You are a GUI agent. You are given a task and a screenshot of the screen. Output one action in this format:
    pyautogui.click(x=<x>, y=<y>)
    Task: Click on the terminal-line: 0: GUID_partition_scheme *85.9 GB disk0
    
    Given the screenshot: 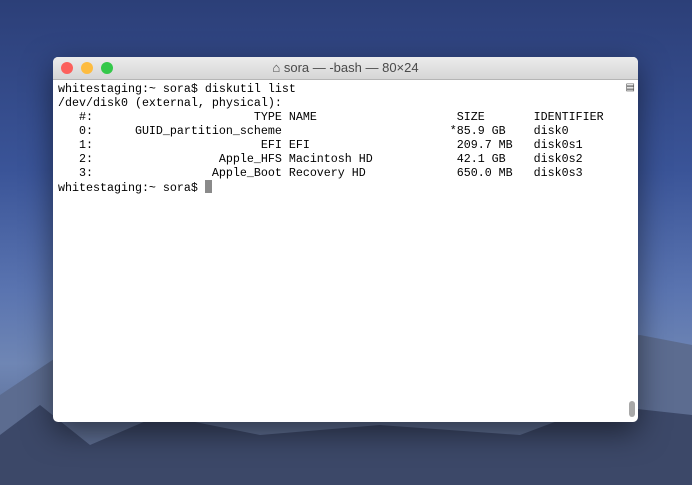 What is the action you would take?
    pyautogui.click(x=313, y=131)
    